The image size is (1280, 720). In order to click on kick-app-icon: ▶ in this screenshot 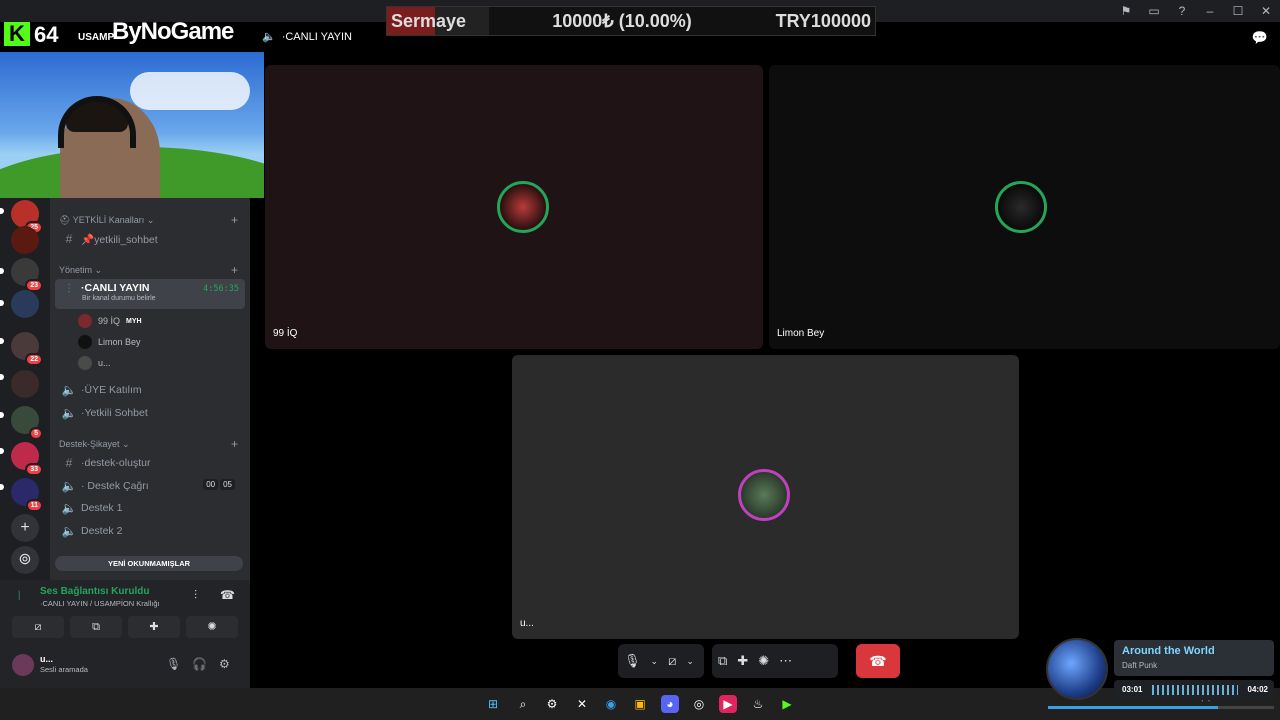, I will do `click(787, 704)`.